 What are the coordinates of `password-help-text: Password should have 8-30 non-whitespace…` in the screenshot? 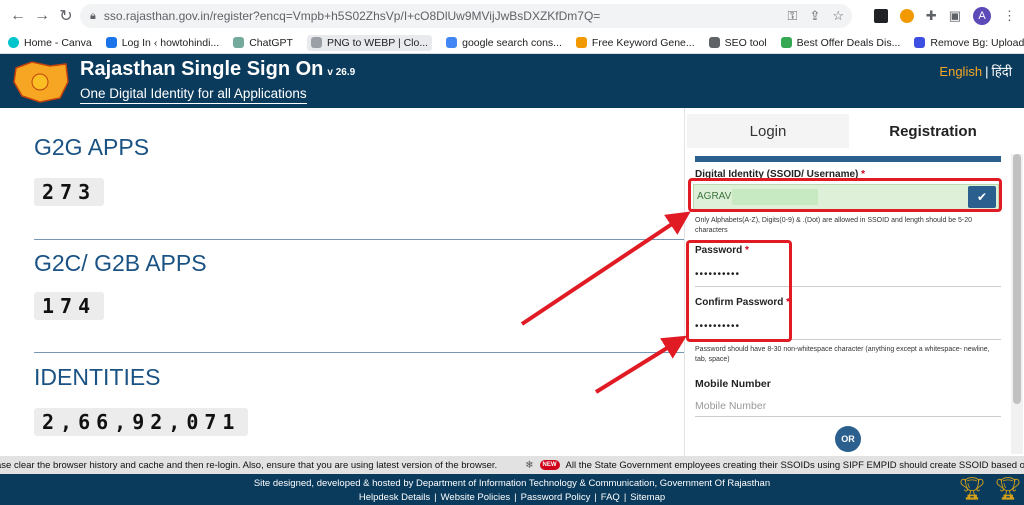 It's located at (842, 354).